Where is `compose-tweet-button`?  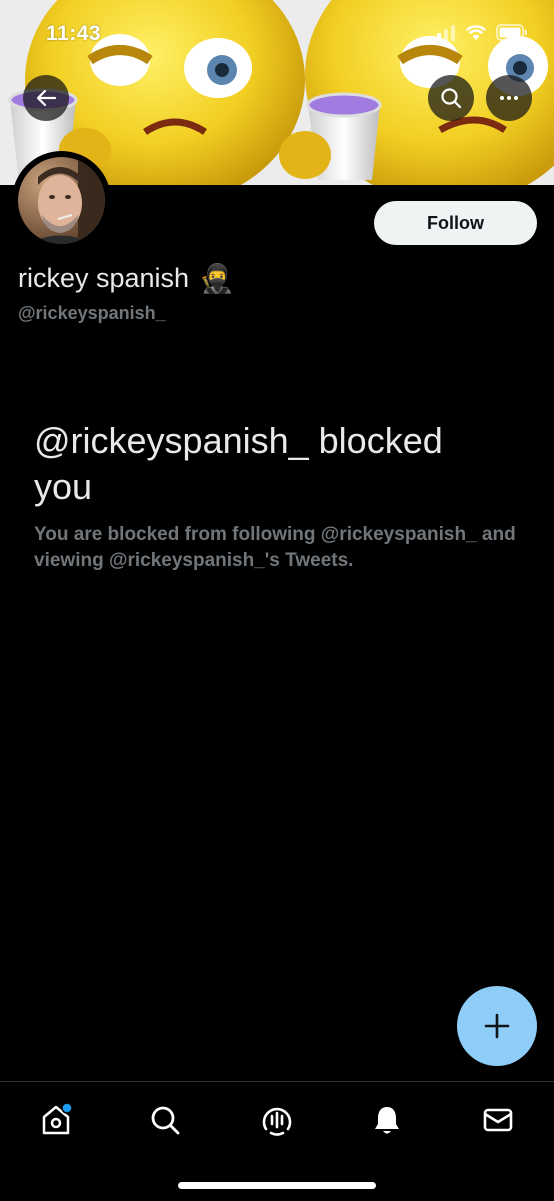 compose-tweet-button is located at coordinates (497, 1026).